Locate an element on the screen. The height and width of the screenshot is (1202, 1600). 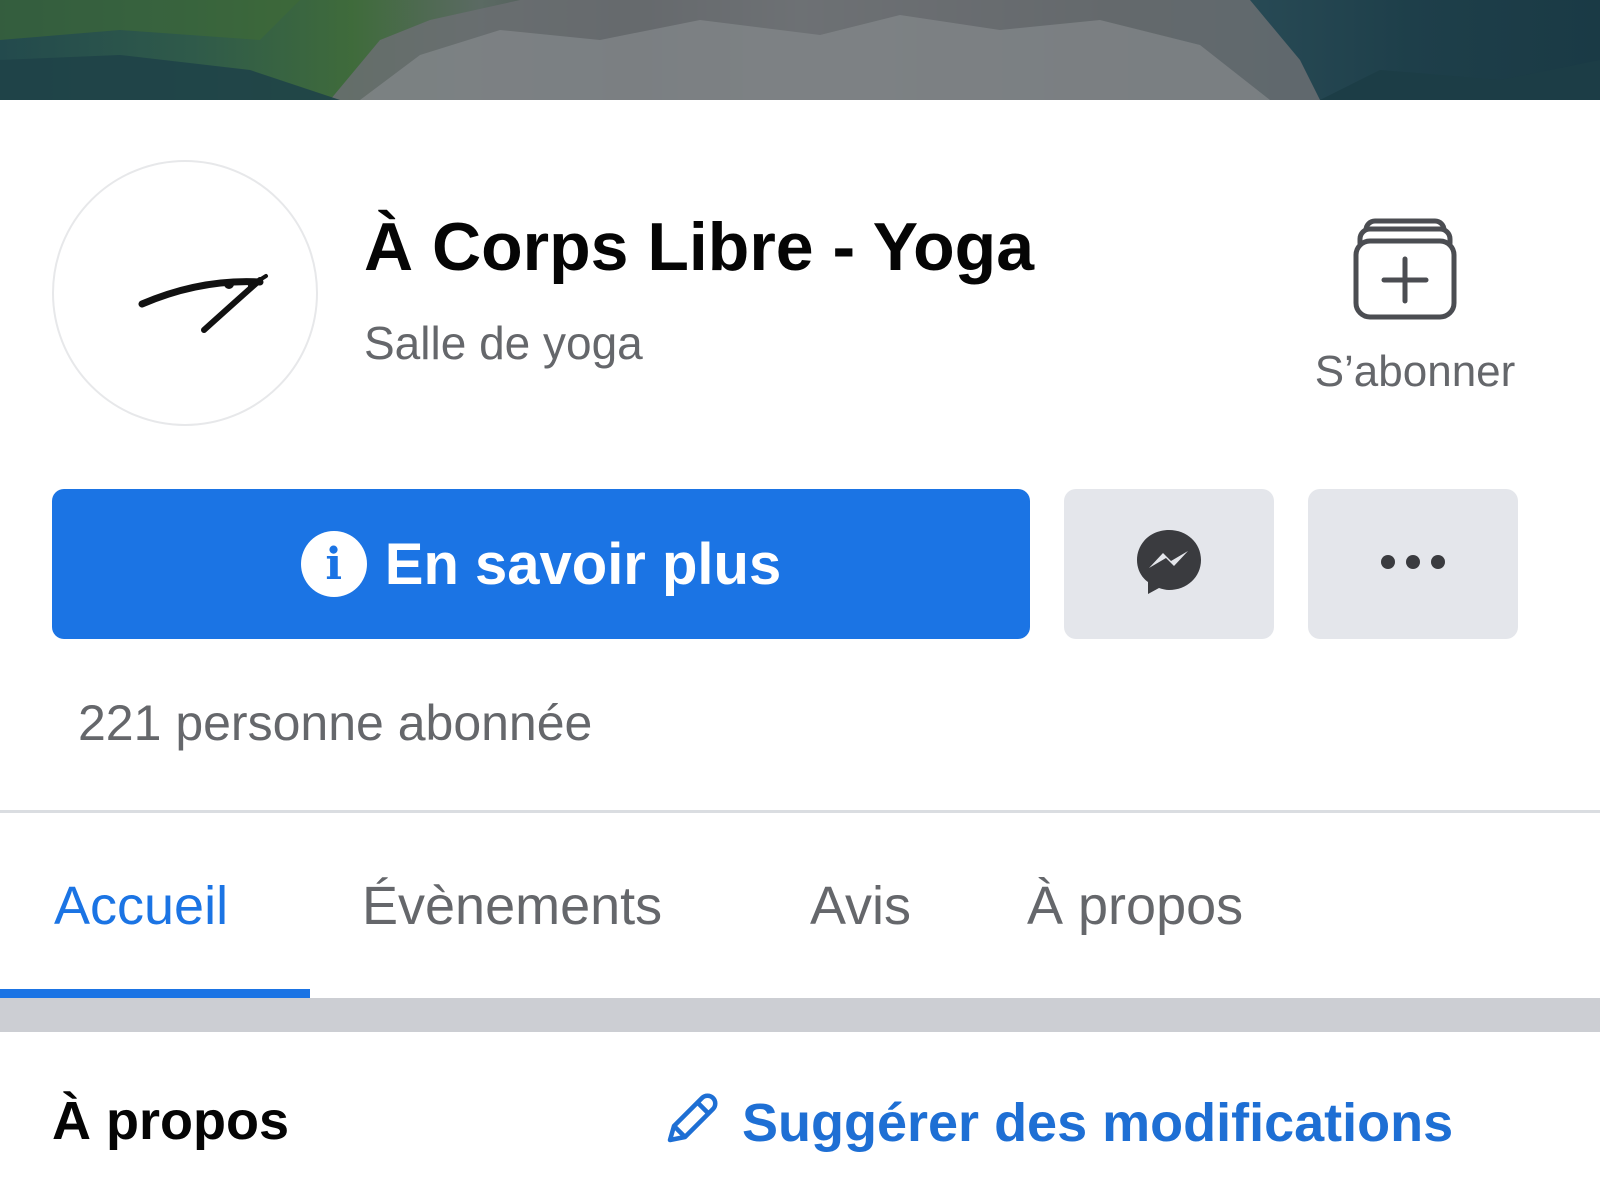
learn-more-button: i En savoir plus is located at coordinates (541, 564).